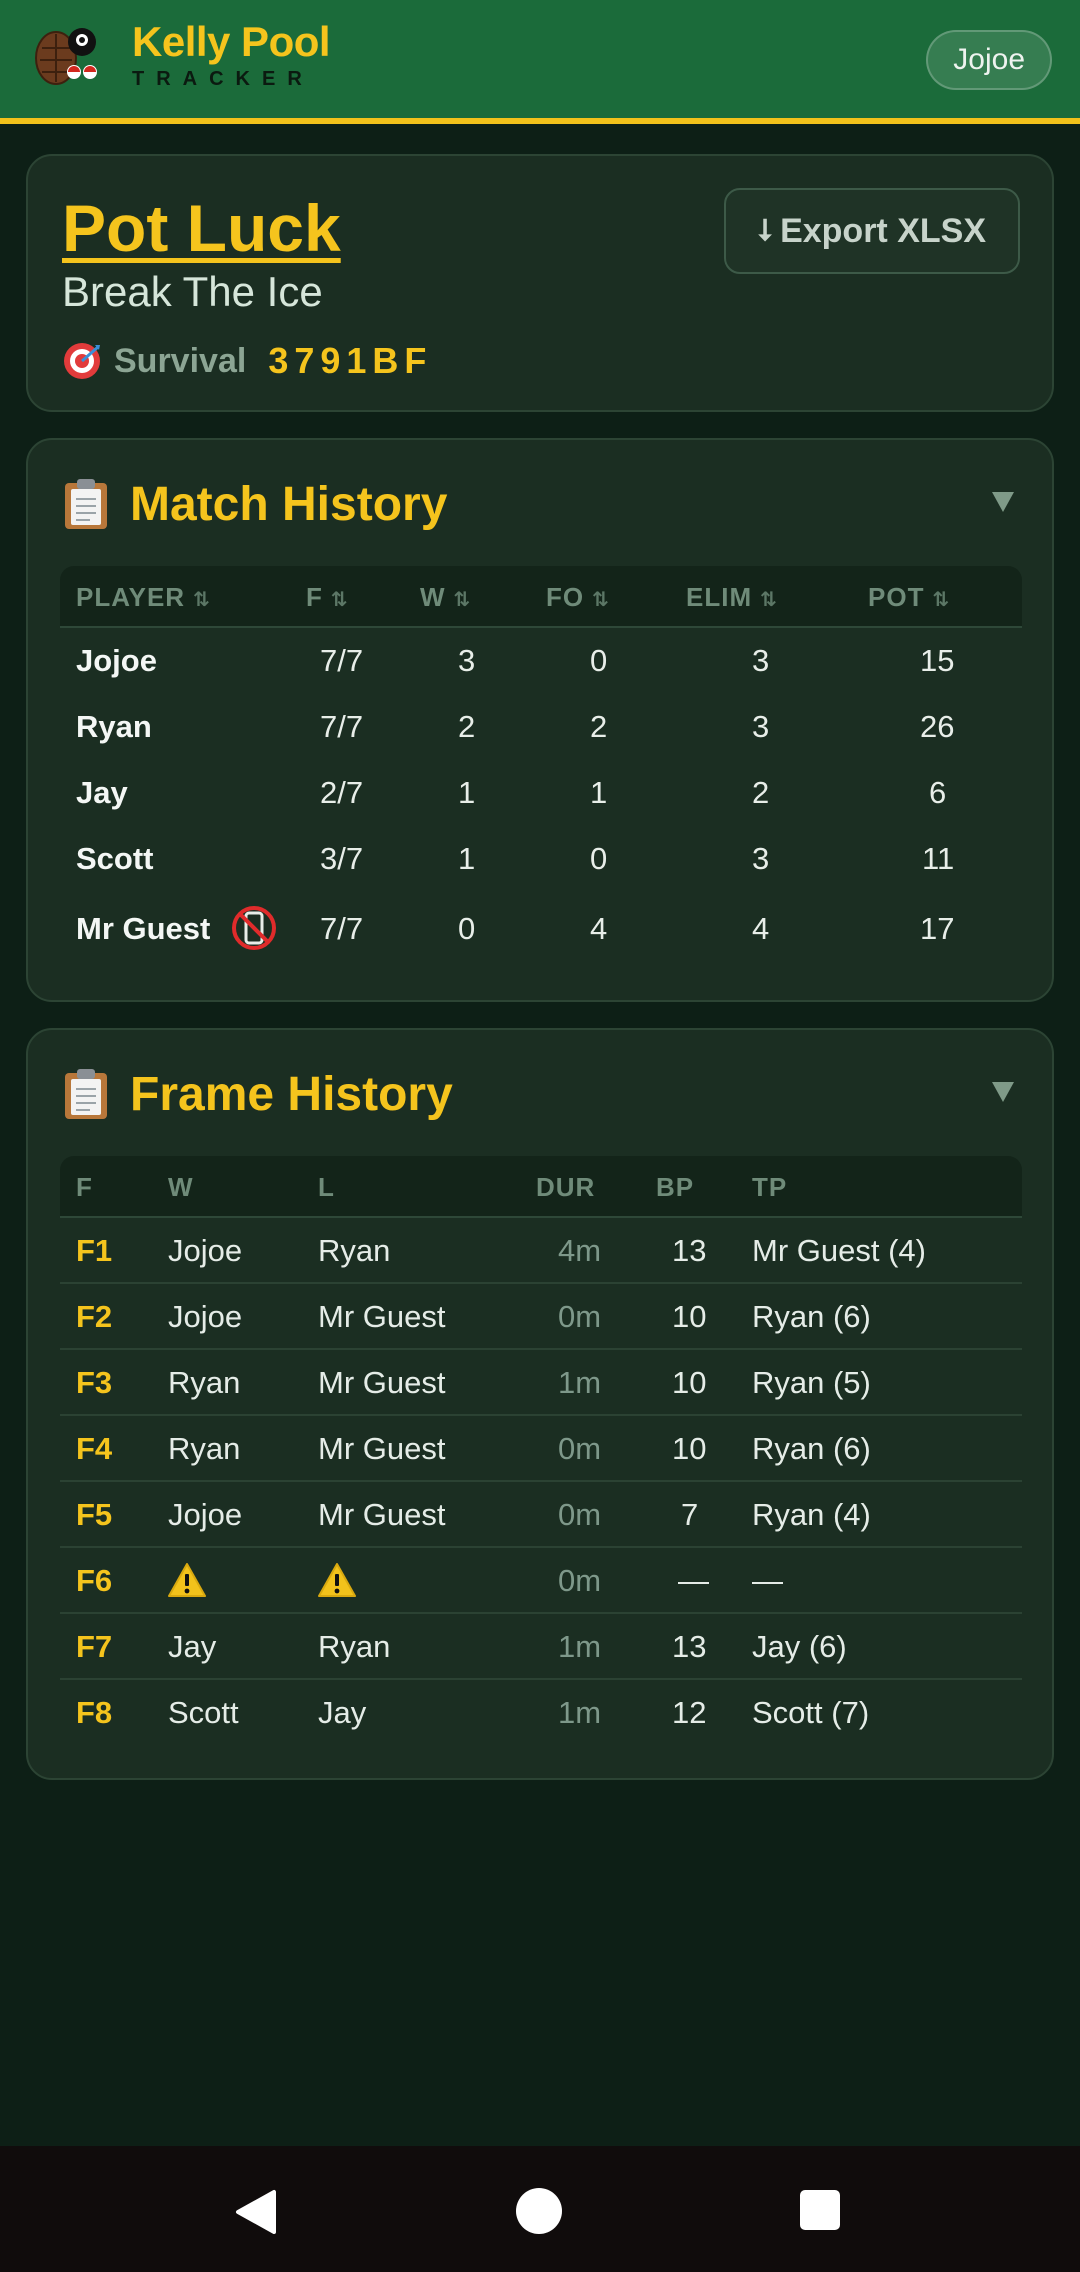  I want to click on column-header-l: L, so click(326, 1187).